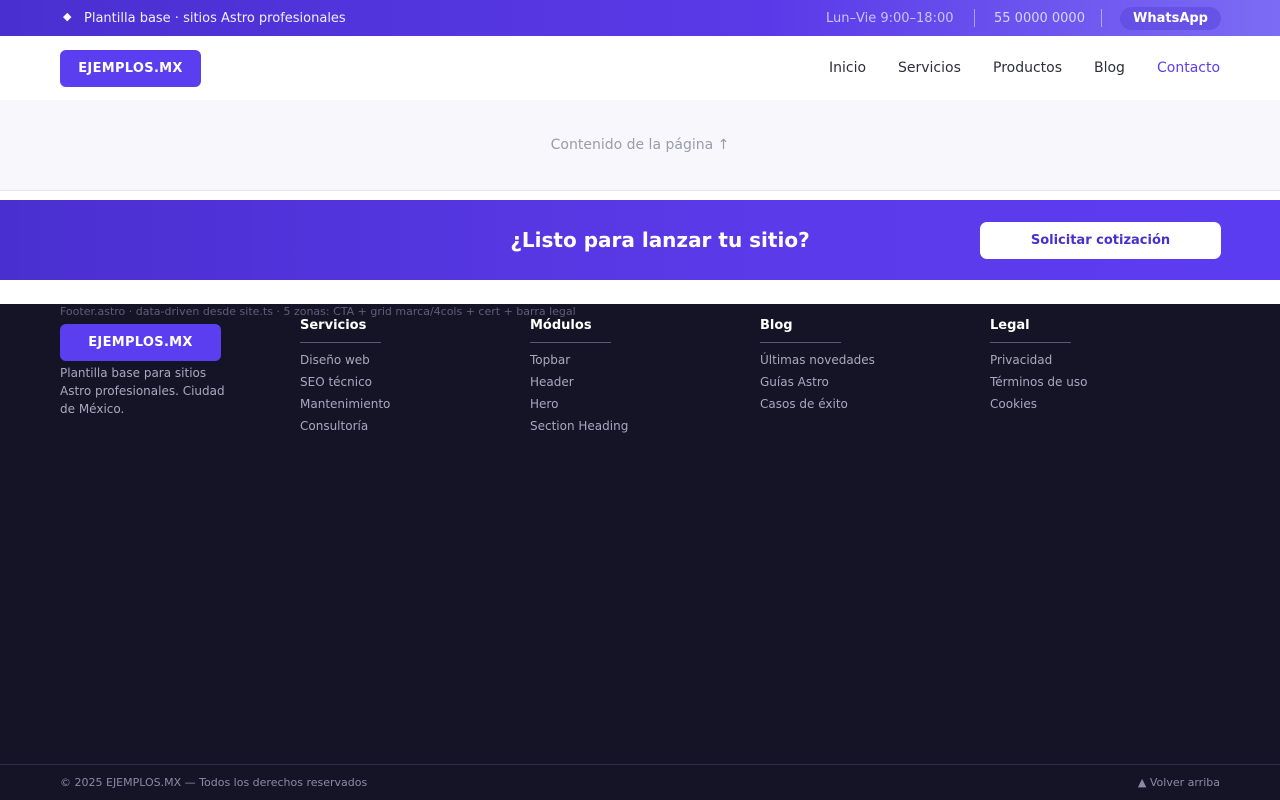 This screenshot has width=1280, height=800. What do you see at coordinates (1027, 68) in the screenshot?
I see `nav-item-productos: Productos` at bounding box center [1027, 68].